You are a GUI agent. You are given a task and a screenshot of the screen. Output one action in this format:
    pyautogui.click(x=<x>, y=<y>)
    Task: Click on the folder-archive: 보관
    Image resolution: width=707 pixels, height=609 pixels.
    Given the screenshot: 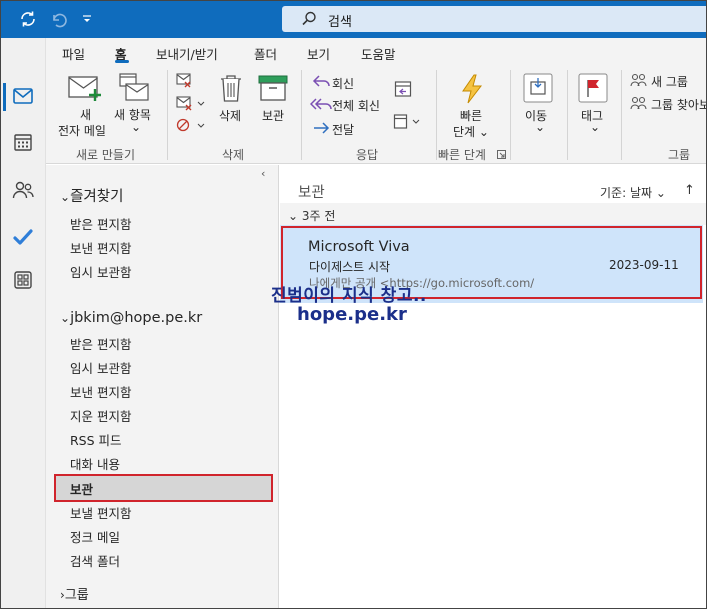 What is the action you would take?
    pyautogui.click(x=81, y=488)
    